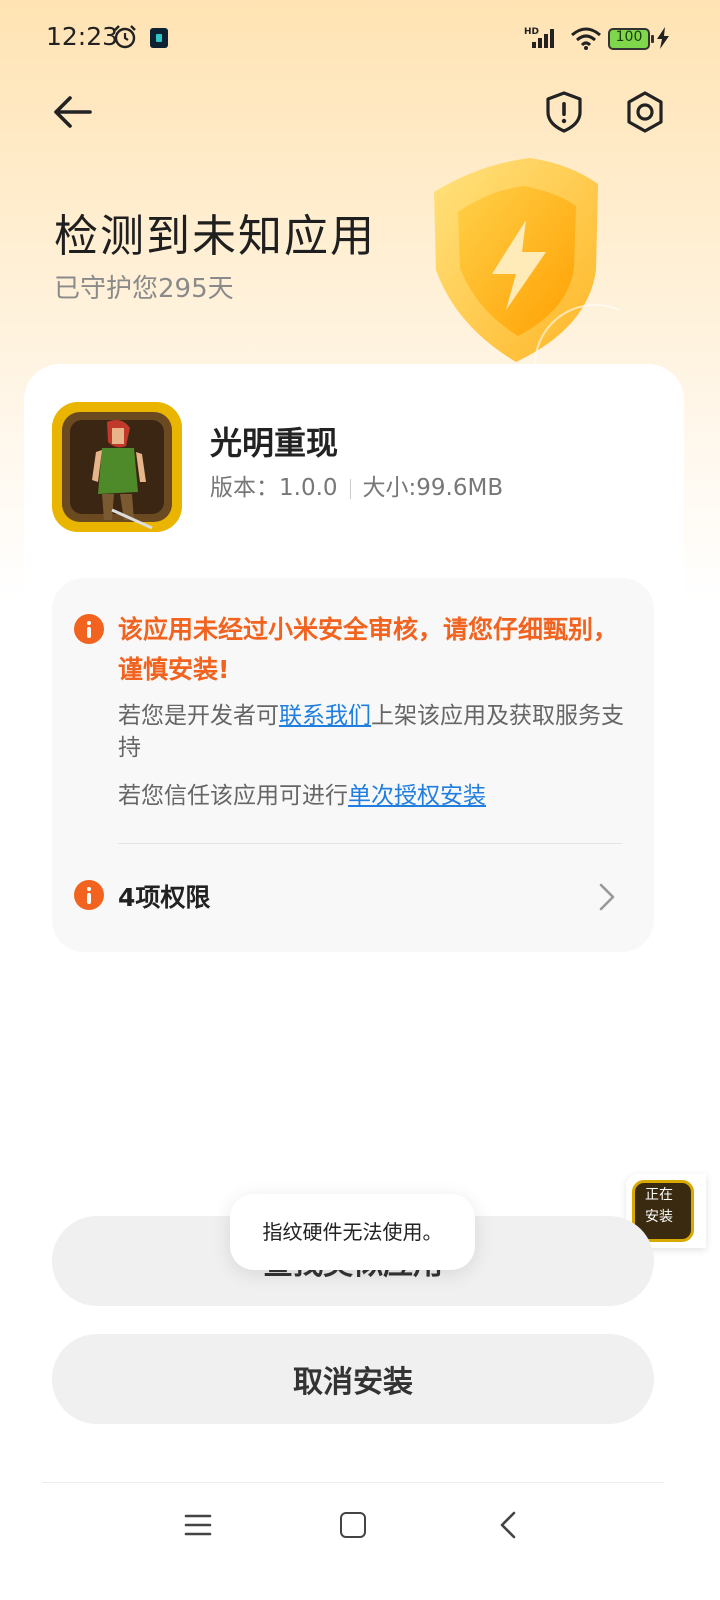  I want to click on single-authorize-install-link: 单次授权安装, so click(417, 796).